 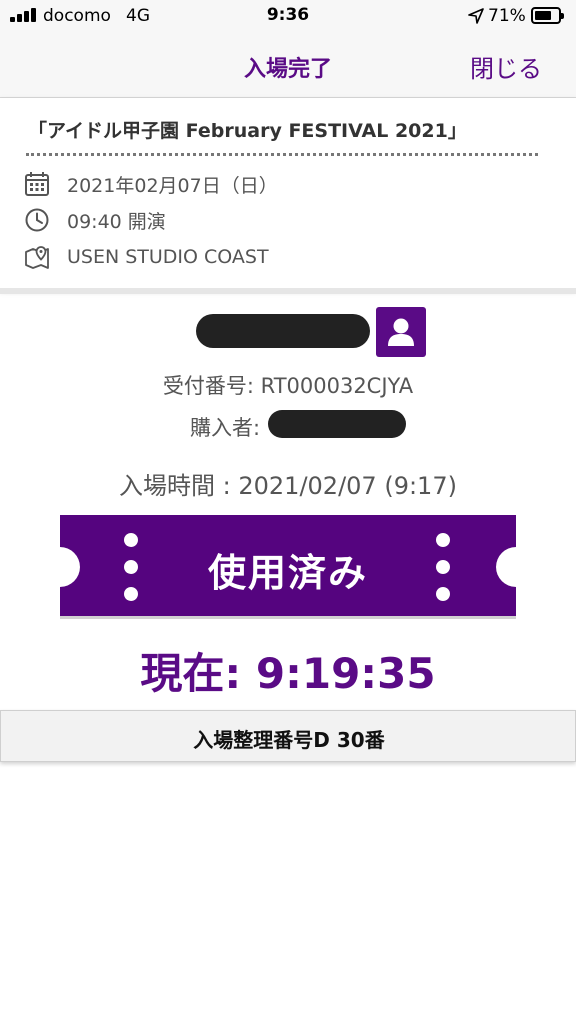 I want to click on close-button: 閉じる, so click(x=506, y=66).